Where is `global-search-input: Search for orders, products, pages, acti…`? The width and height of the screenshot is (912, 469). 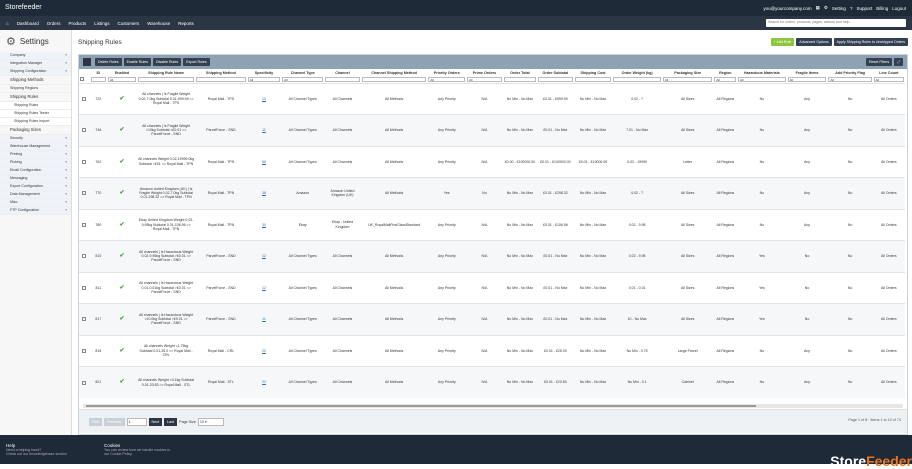
global-search-input: Search for orders, products, pages, acti… is located at coordinates (836, 23).